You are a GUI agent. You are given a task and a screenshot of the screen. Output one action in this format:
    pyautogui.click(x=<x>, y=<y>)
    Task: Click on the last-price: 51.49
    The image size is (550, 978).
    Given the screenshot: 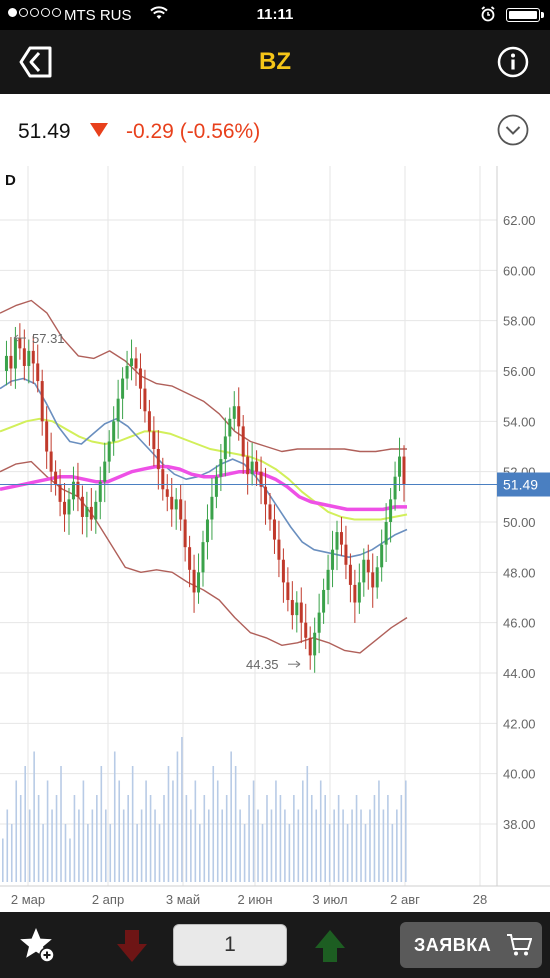 What is the action you would take?
    pyautogui.click(x=44, y=131)
    